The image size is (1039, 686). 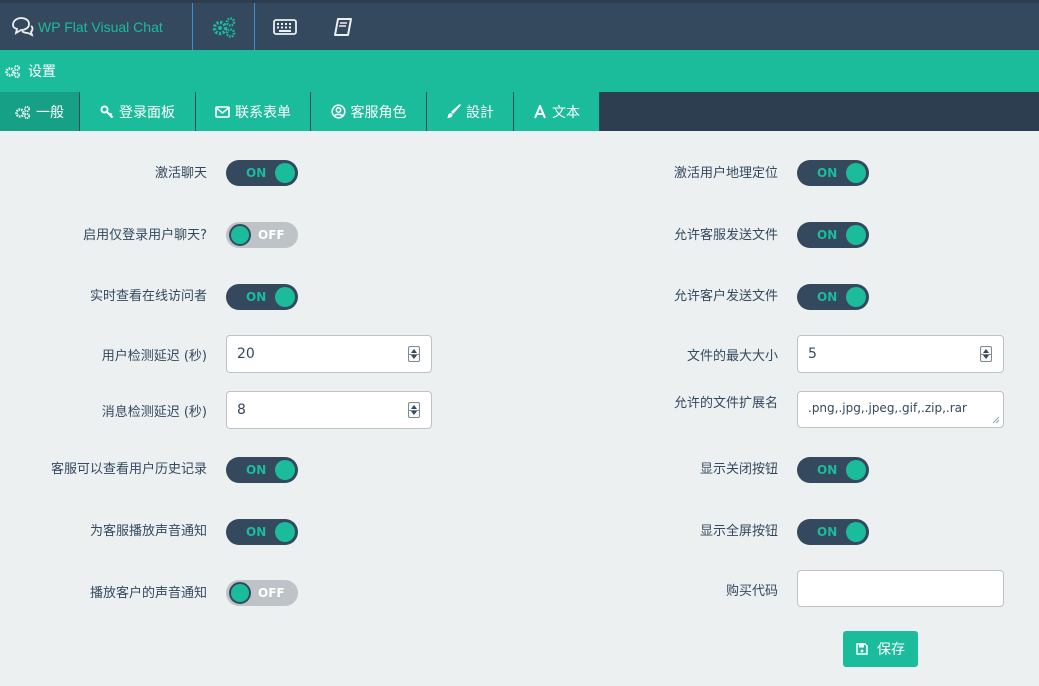 I want to click on tab-label: 一般, so click(x=50, y=112).